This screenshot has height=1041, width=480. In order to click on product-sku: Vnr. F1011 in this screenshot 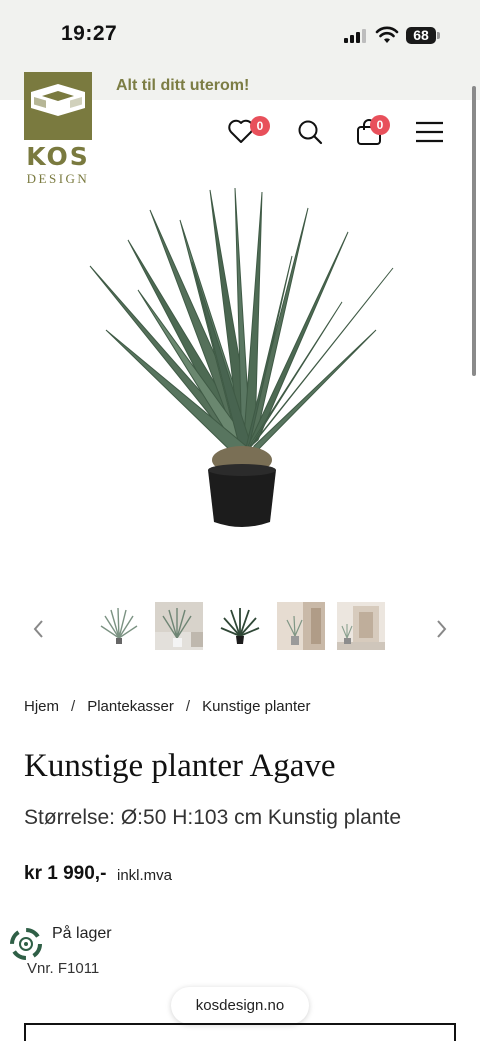, I will do `click(63, 968)`.